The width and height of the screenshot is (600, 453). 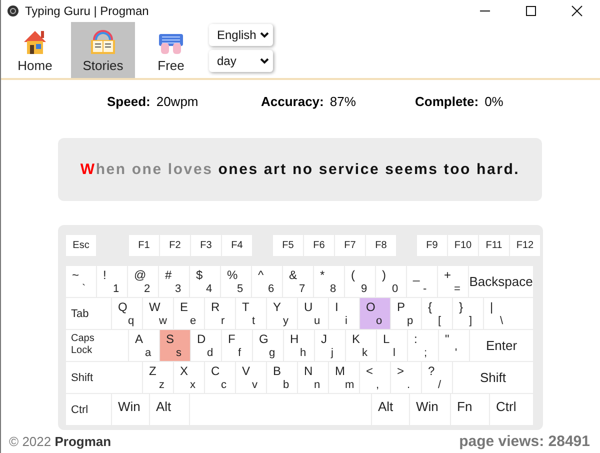 I want to click on window-title: Typing Guru | Progman, so click(x=87, y=11).